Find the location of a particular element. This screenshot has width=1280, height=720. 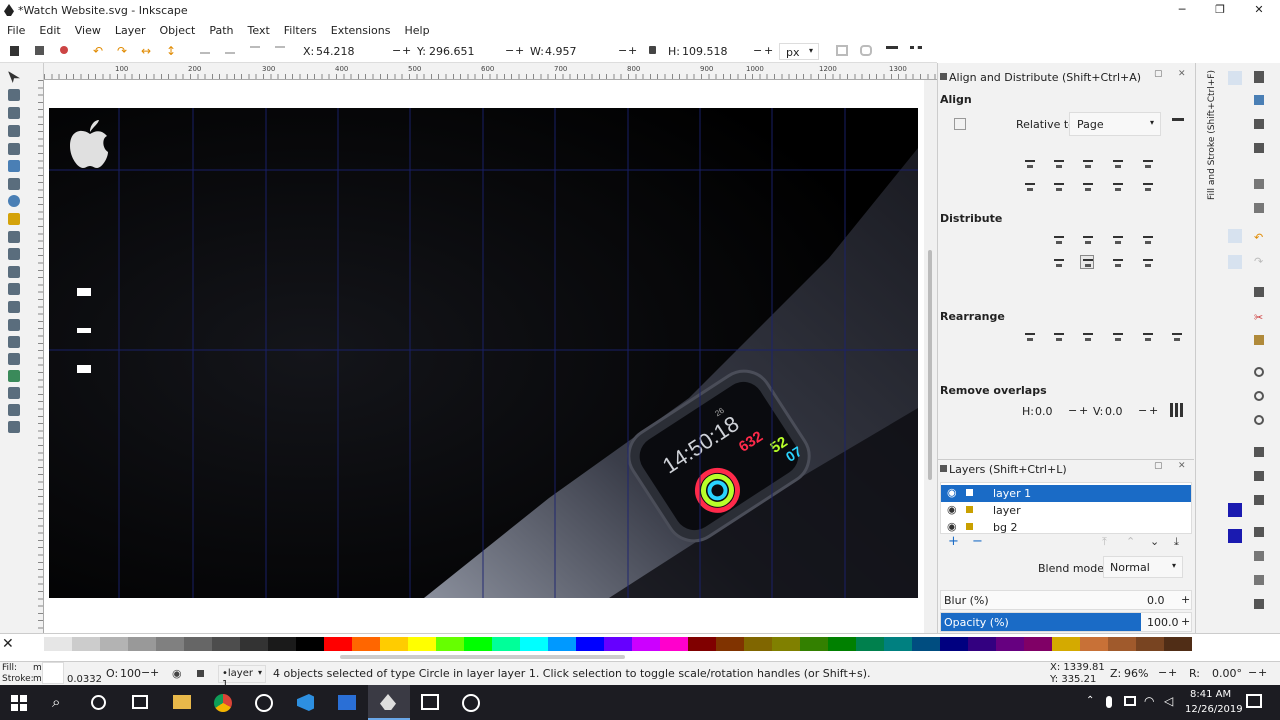

overlap-h-field: 0.0 is located at coordinates (1044, 411).